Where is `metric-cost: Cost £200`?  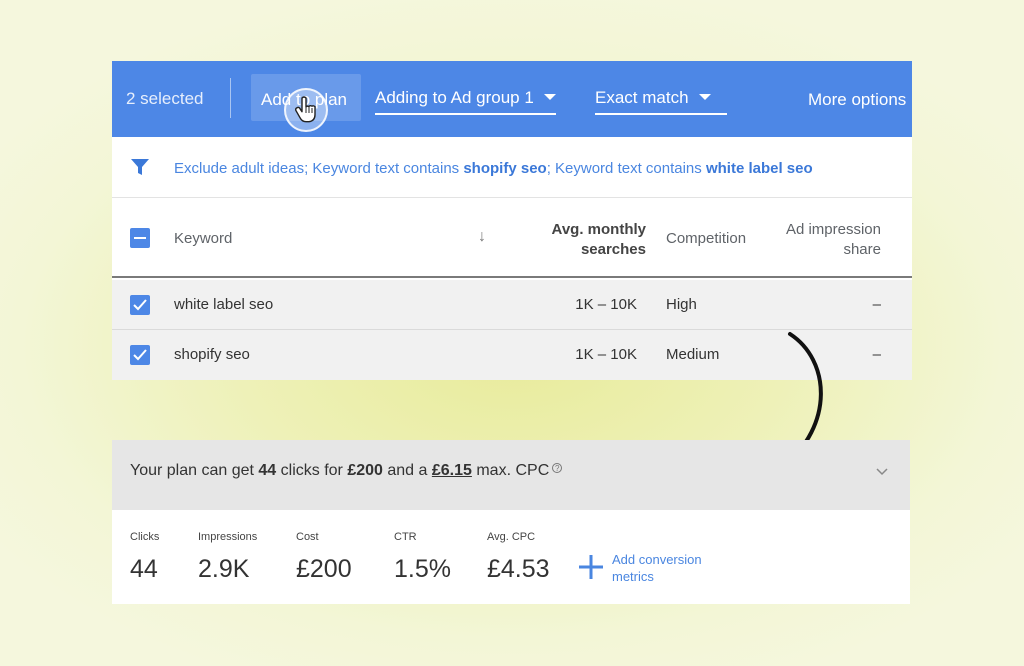
metric-cost: Cost £200 is located at coordinates (324, 557).